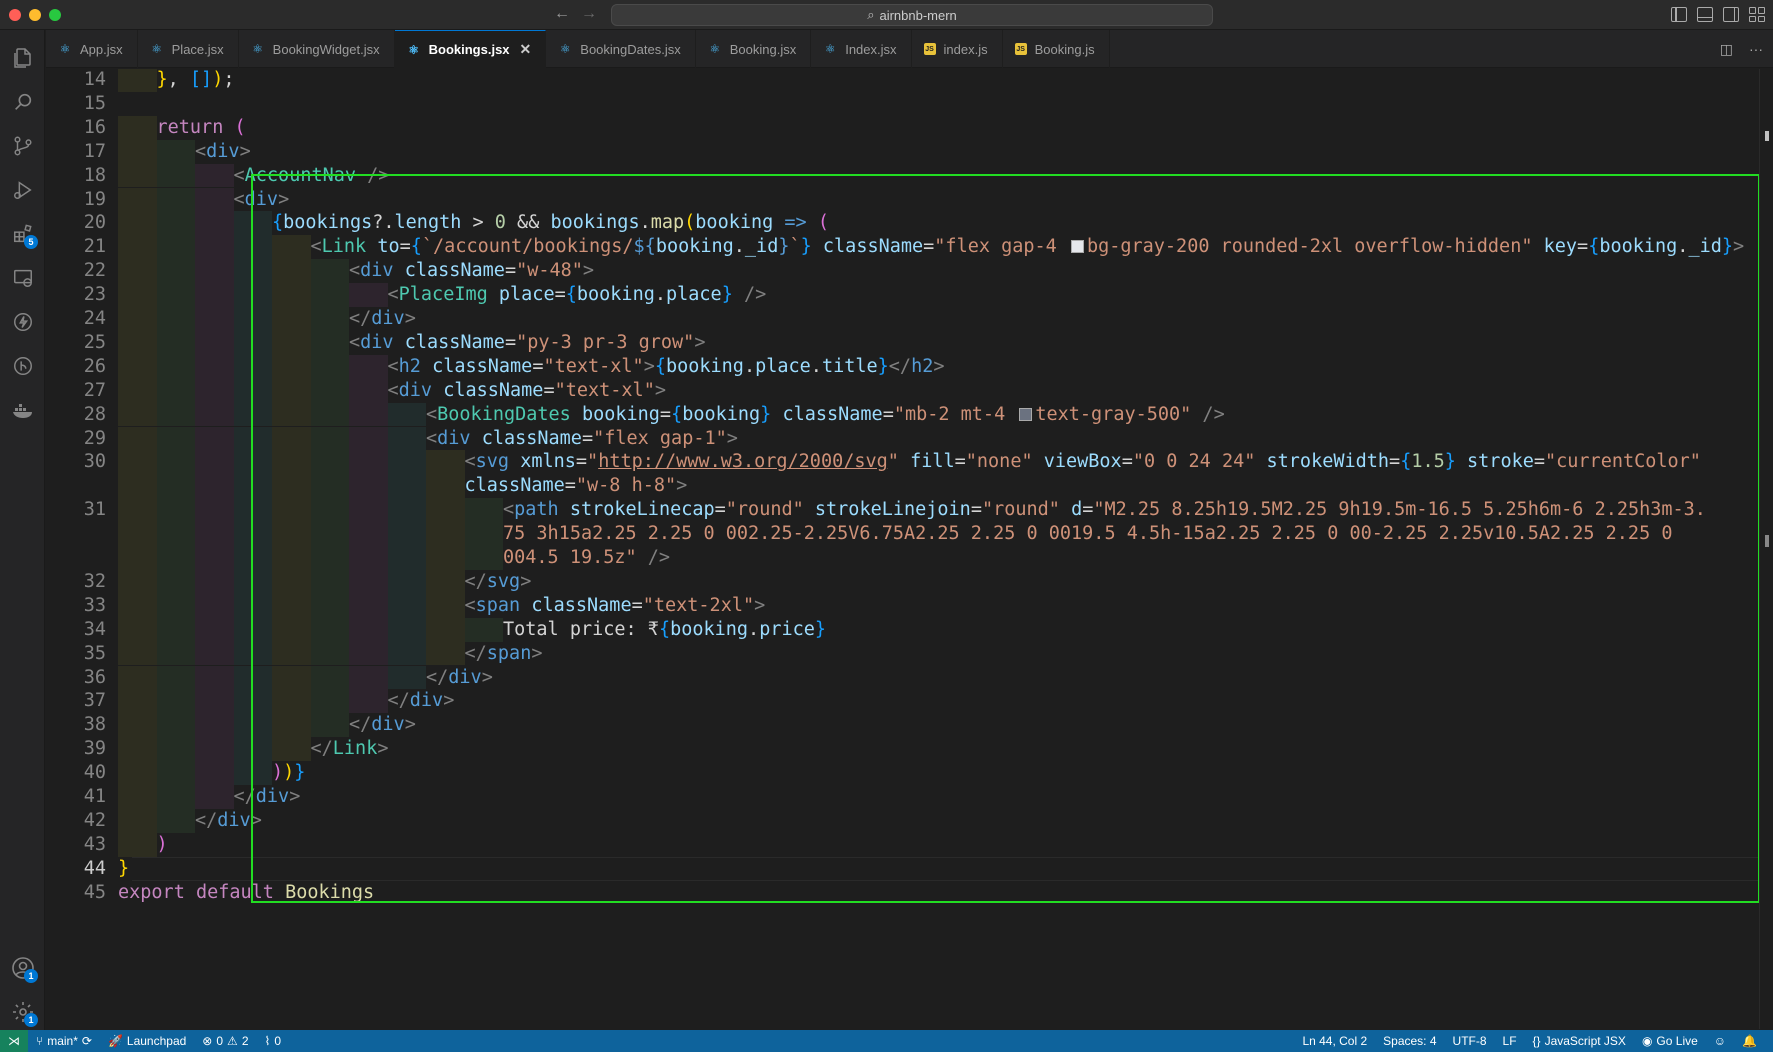 The image size is (1773, 1052). Describe the element at coordinates (909, 558) in the screenshot. I see `code-line: 004.5 19.5z" />` at that location.